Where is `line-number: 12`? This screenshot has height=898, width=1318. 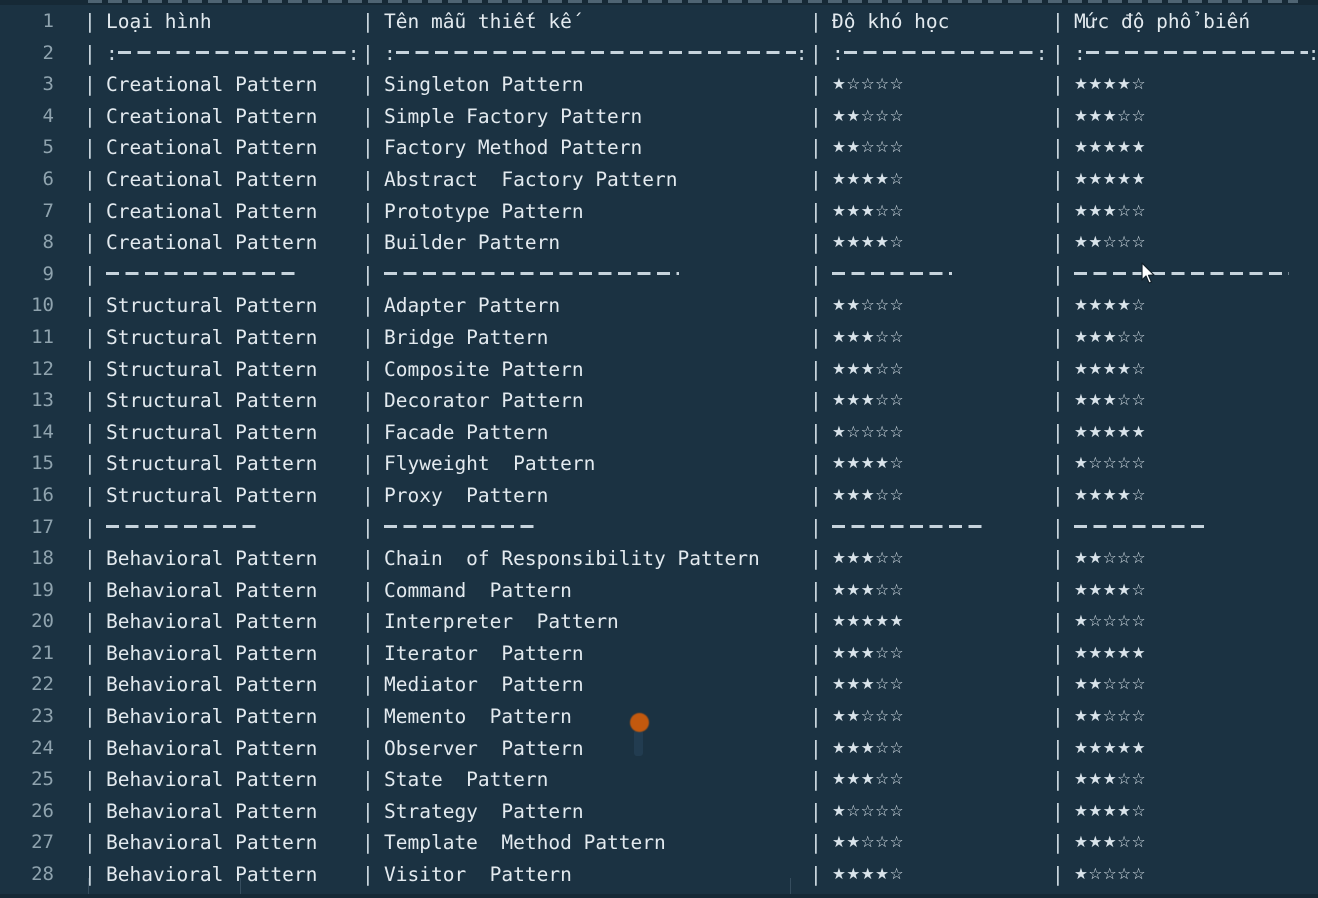 line-number: 12 is located at coordinates (42, 368).